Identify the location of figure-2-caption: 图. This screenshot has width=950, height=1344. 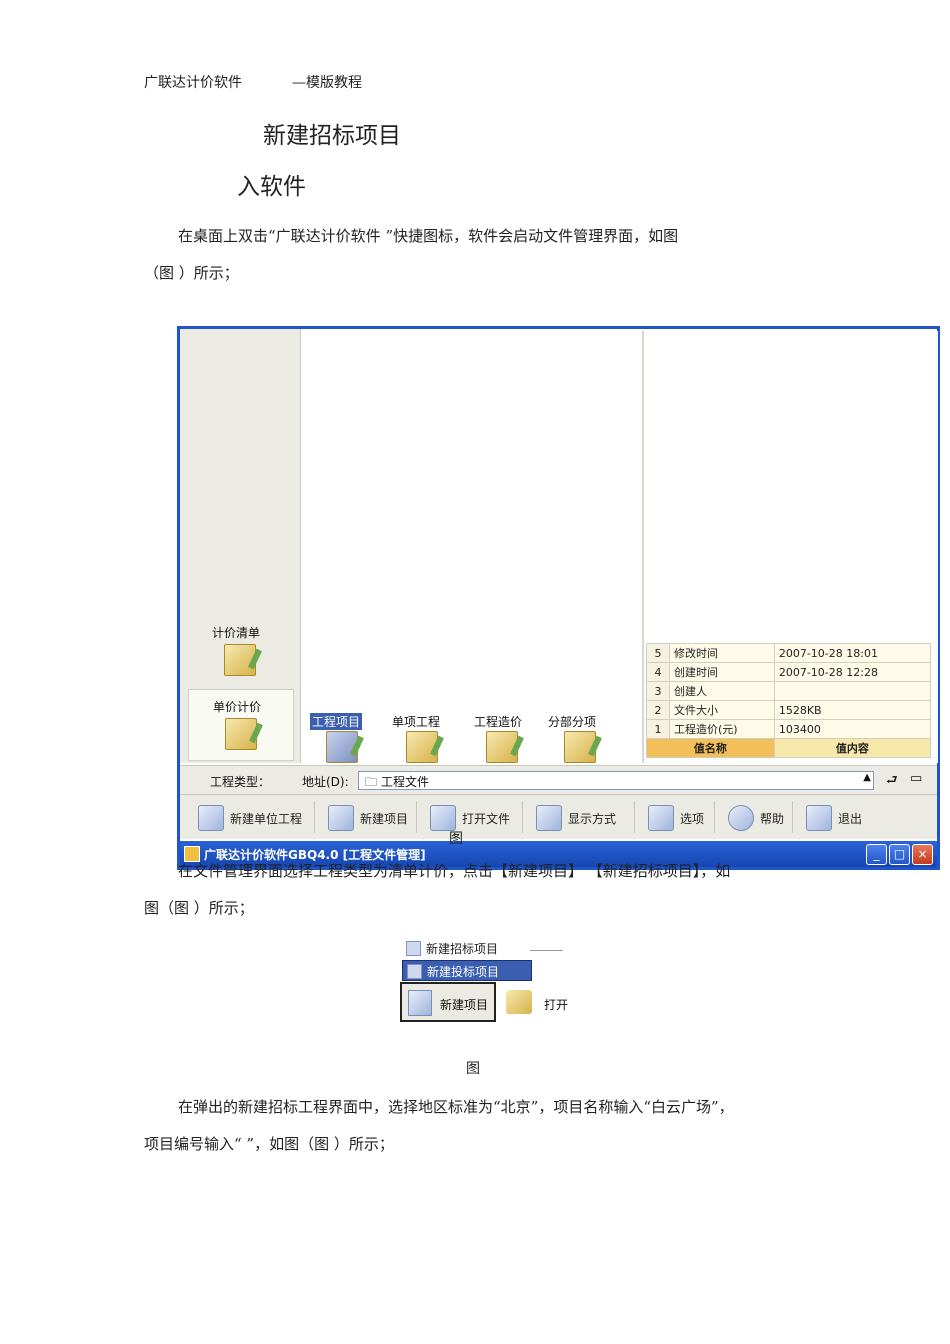
(473, 1069).